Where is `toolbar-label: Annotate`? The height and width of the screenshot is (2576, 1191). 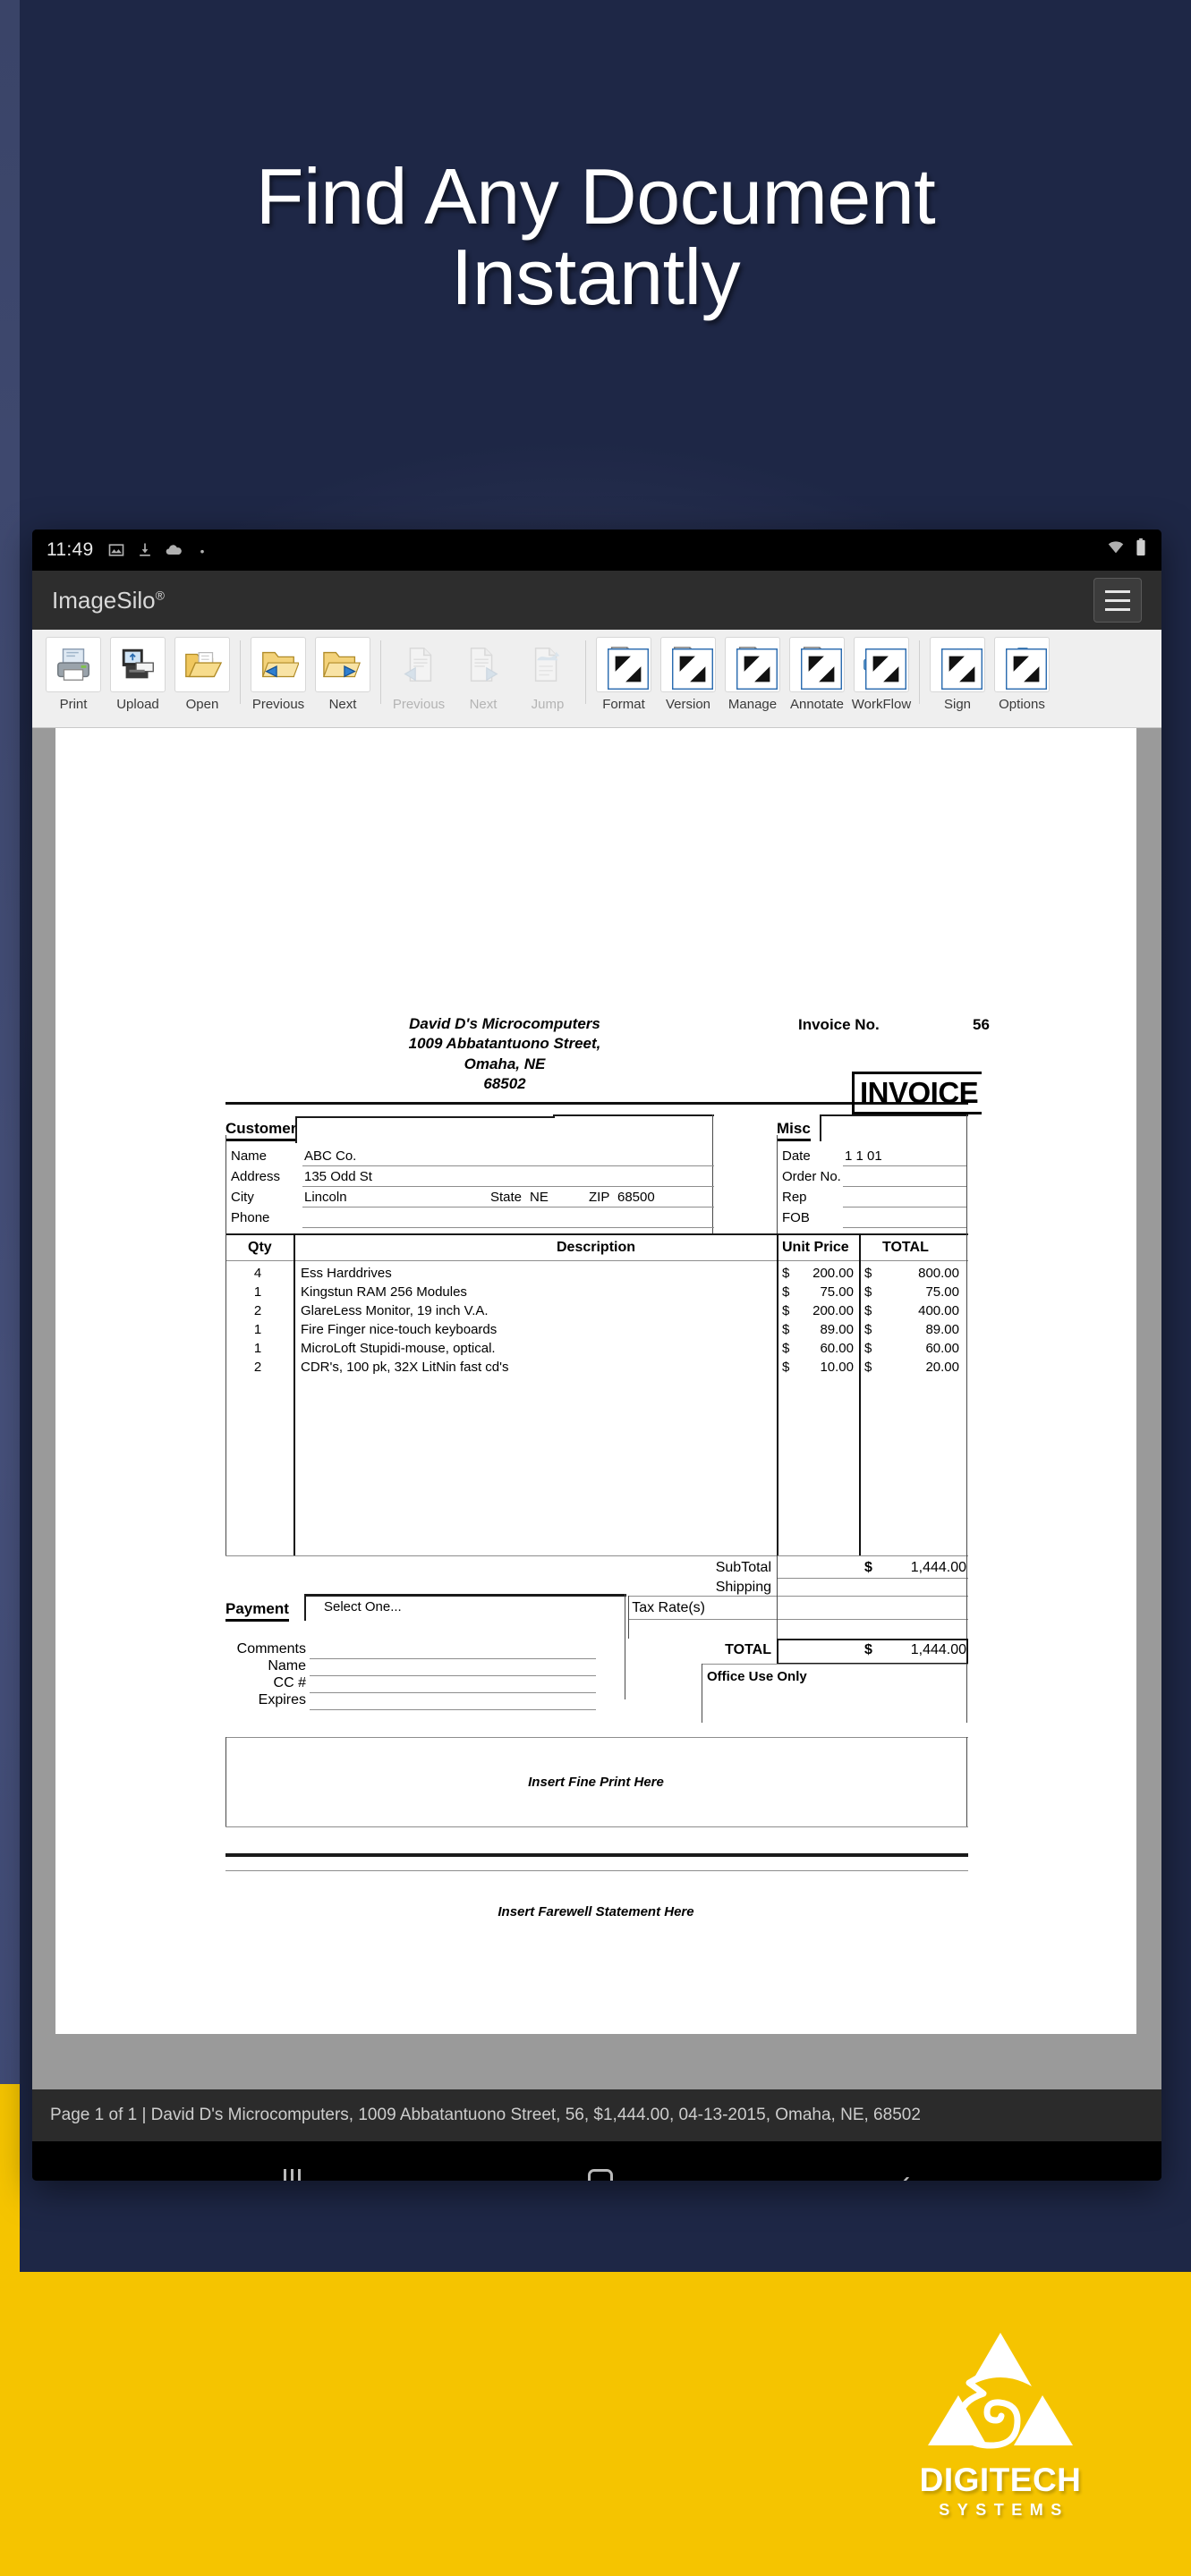 toolbar-label: Annotate is located at coordinates (817, 704).